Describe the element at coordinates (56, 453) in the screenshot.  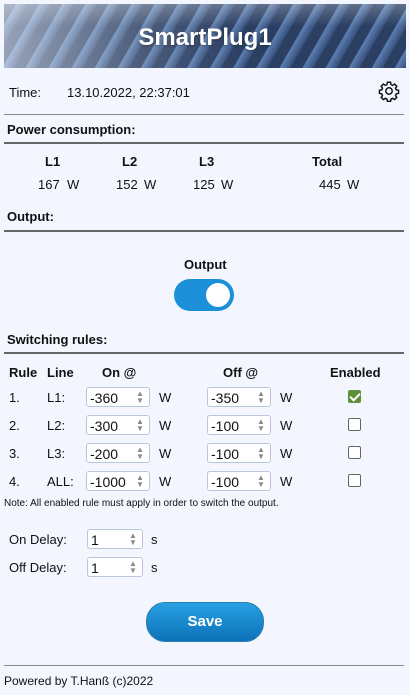
I see `rule-line: L3:` at that location.